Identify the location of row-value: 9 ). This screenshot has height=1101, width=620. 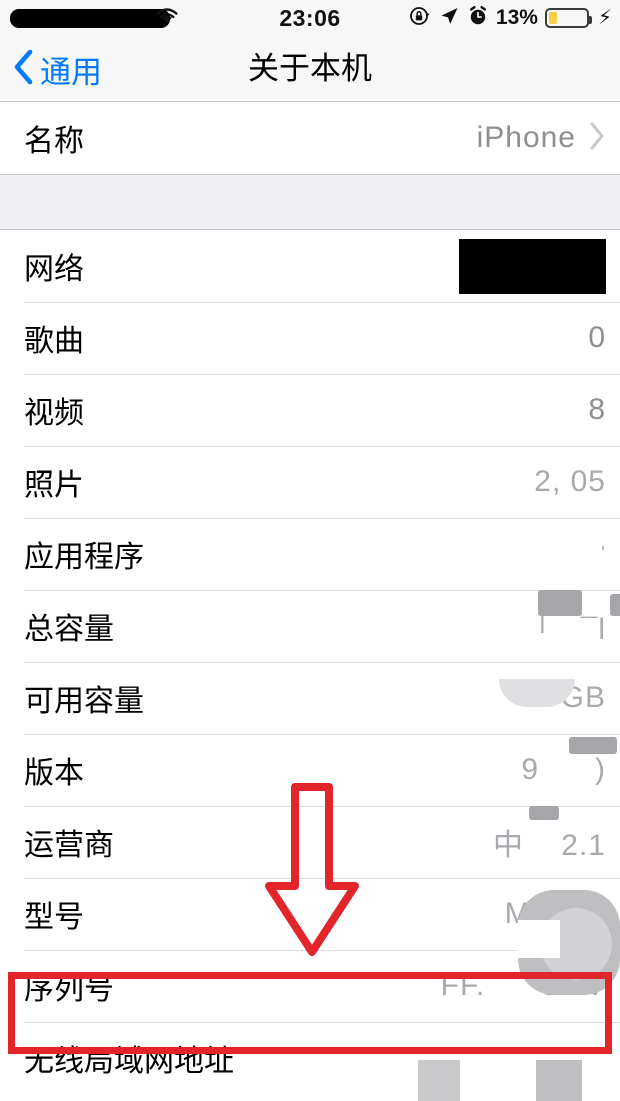
(563, 769).